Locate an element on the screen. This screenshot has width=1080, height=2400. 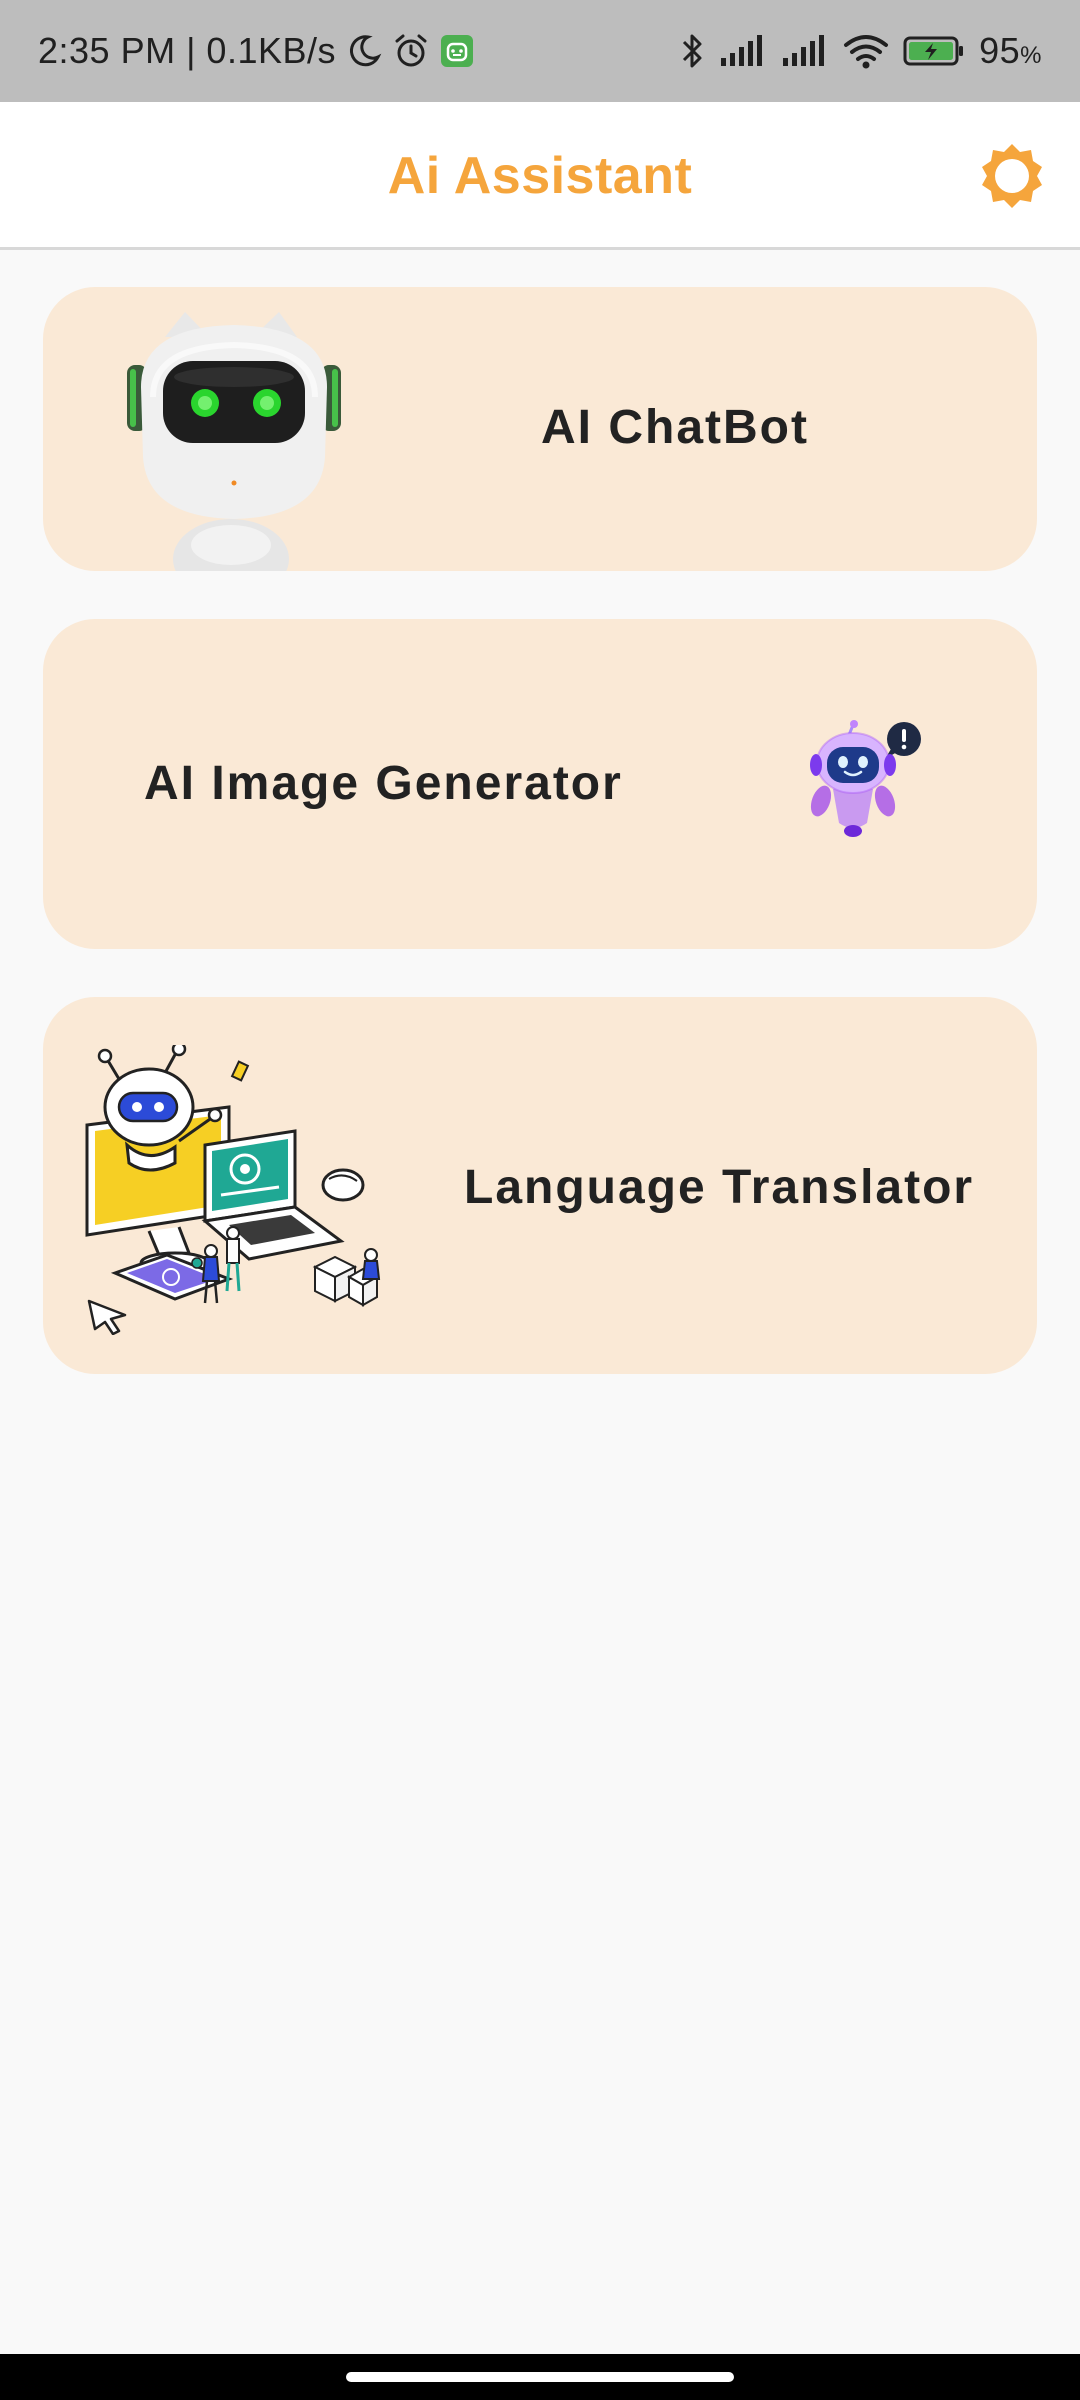
robot-head-illustration is located at coordinates (234, 441).